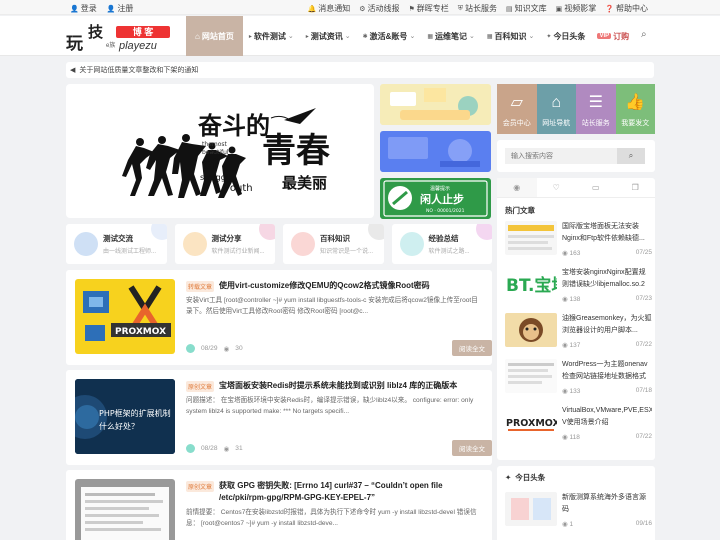 The height and width of the screenshot is (540, 720). Describe the element at coordinates (511, 36) in the screenshot. I see `nav-wiki: ▦ 百科知识 ⌄` at that location.